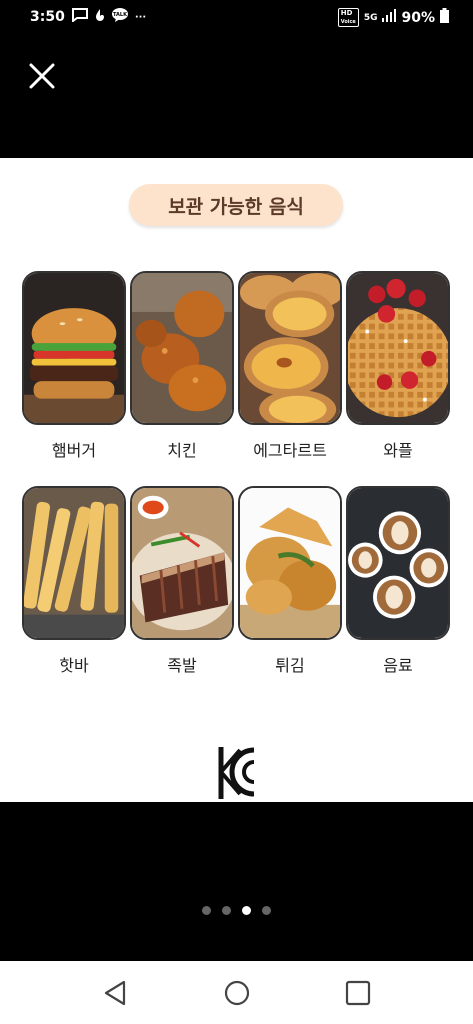 The image size is (473, 1024). I want to click on fried-chicken-image, so click(182, 348).